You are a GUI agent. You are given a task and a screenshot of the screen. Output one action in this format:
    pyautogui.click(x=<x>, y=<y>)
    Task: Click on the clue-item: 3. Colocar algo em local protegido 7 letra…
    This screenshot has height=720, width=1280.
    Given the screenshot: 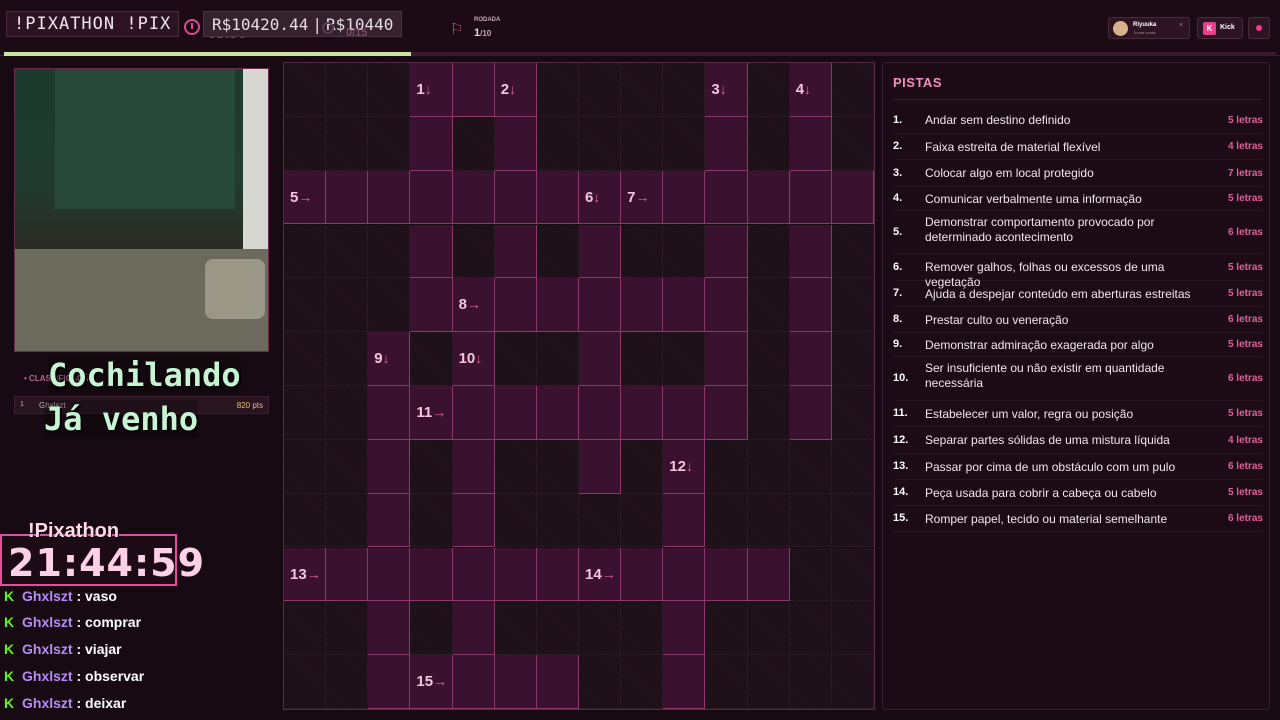 What is the action you would take?
    pyautogui.click(x=1078, y=173)
    